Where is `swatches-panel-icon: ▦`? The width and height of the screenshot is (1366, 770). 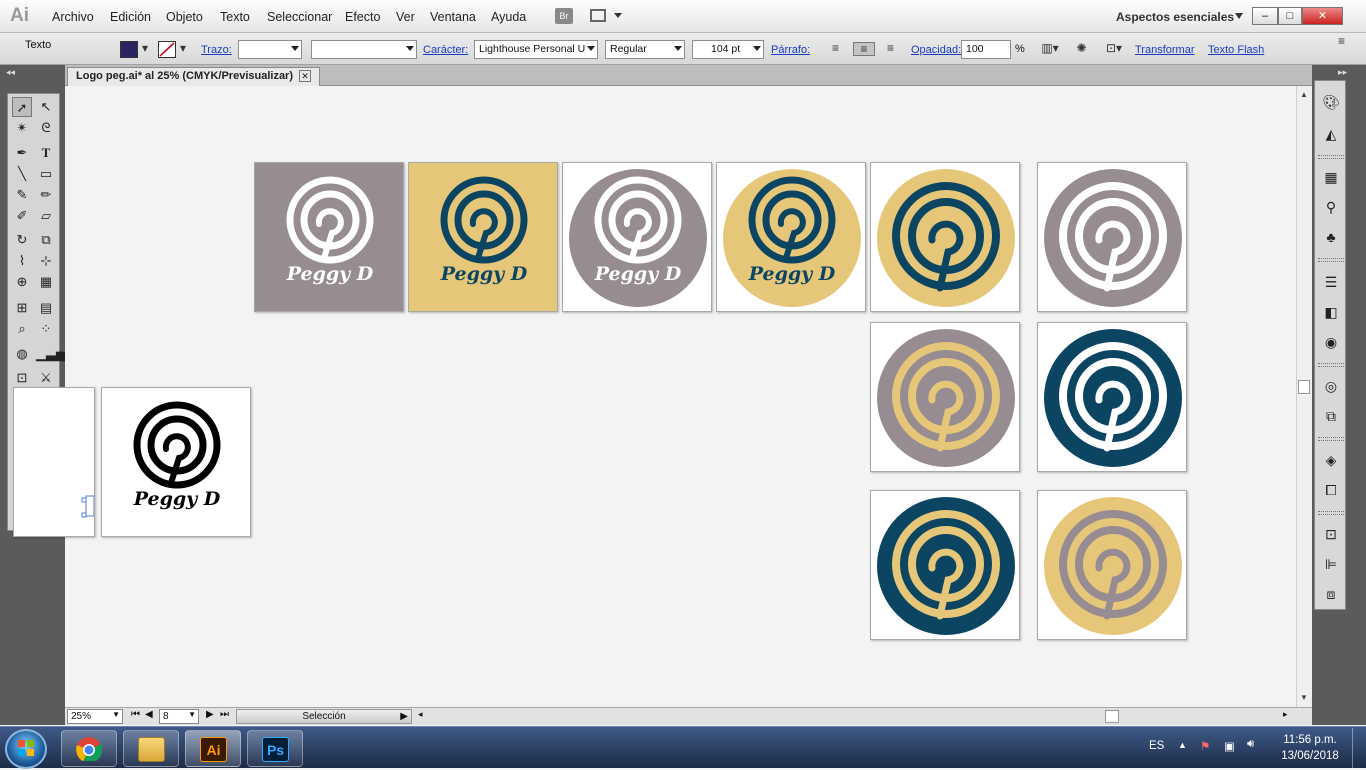
swatches-panel-icon: ▦ is located at coordinates (1331, 177).